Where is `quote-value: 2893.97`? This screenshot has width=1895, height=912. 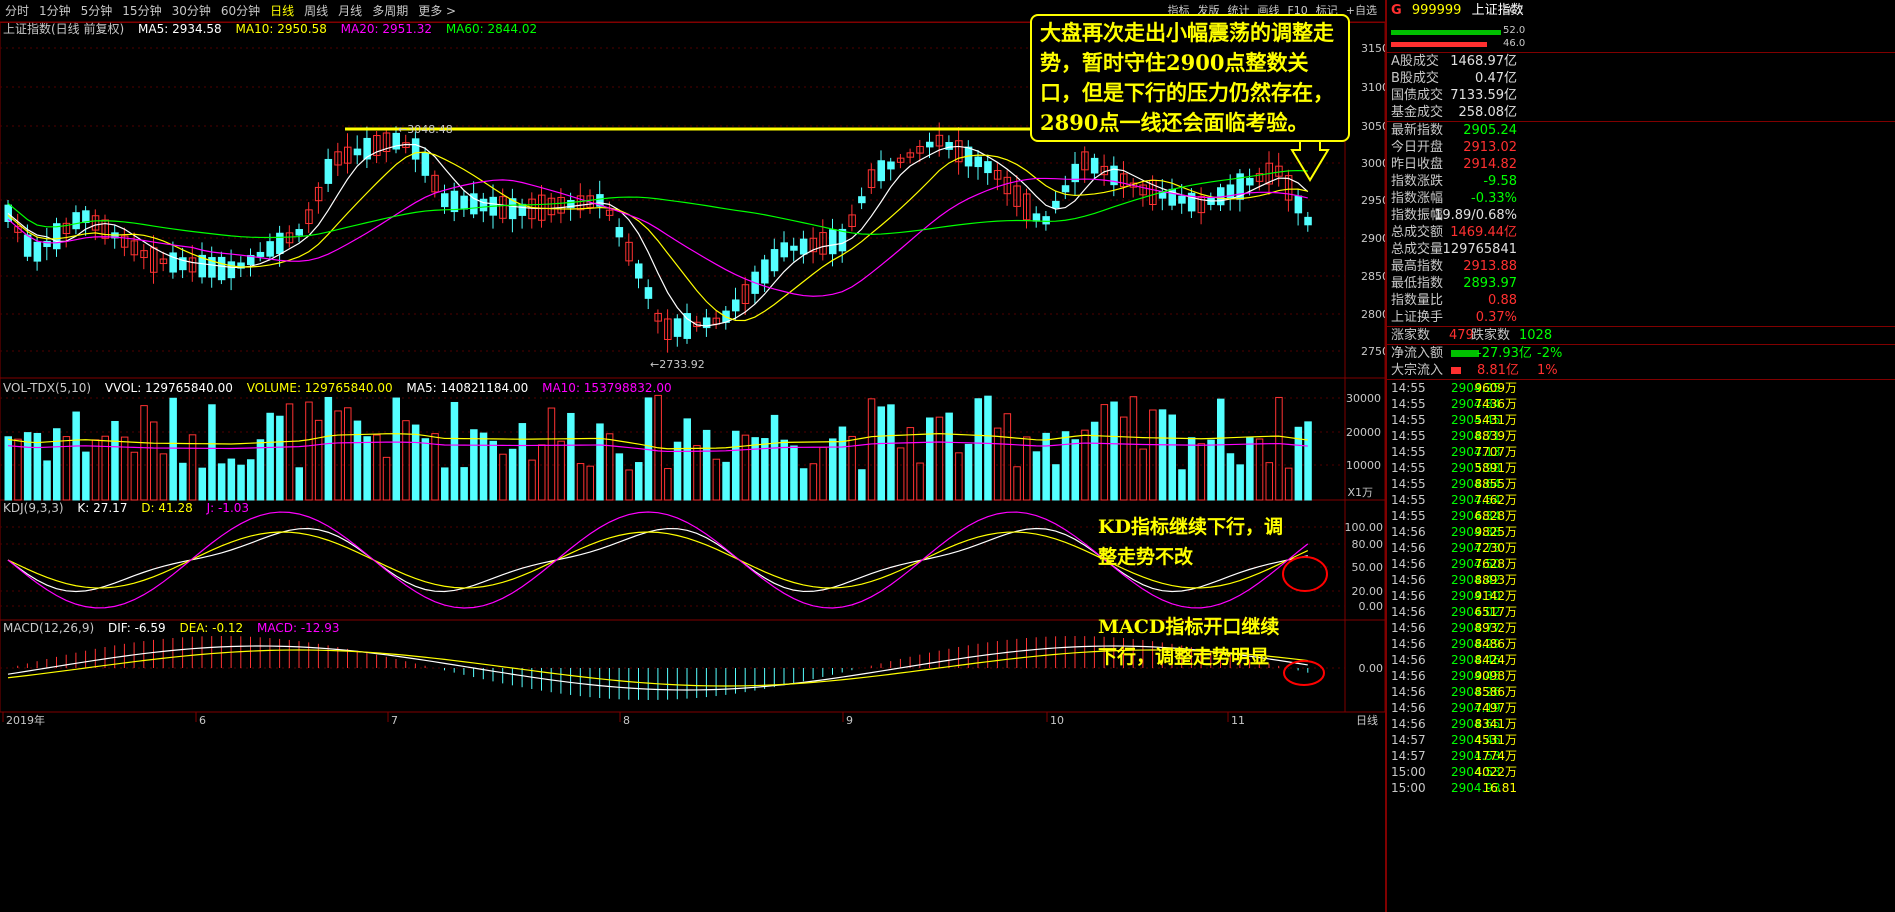
quote-value: 2893.97 is located at coordinates (1490, 283).